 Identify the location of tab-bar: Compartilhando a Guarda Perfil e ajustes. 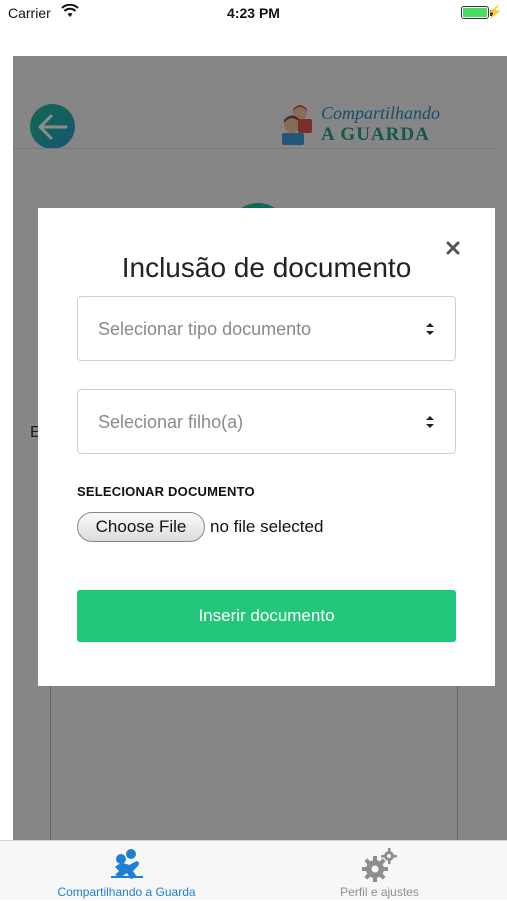
(253, 870).